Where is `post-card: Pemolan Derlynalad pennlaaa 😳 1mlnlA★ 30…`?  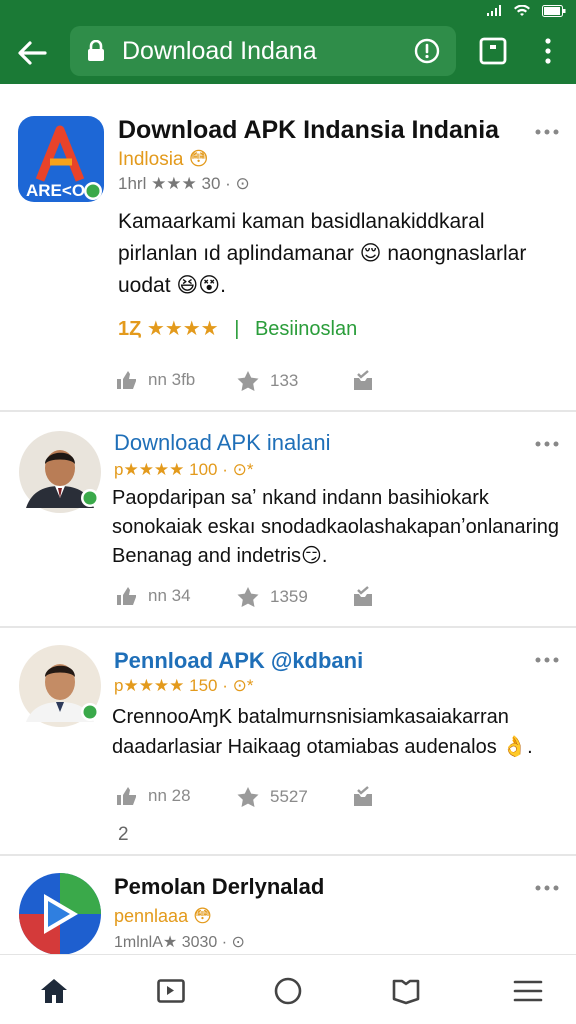 post-card: Pemolan Derlynalad pennlaaa 😳 1mlnlA★ 30… is located at coordinates (288, 905).